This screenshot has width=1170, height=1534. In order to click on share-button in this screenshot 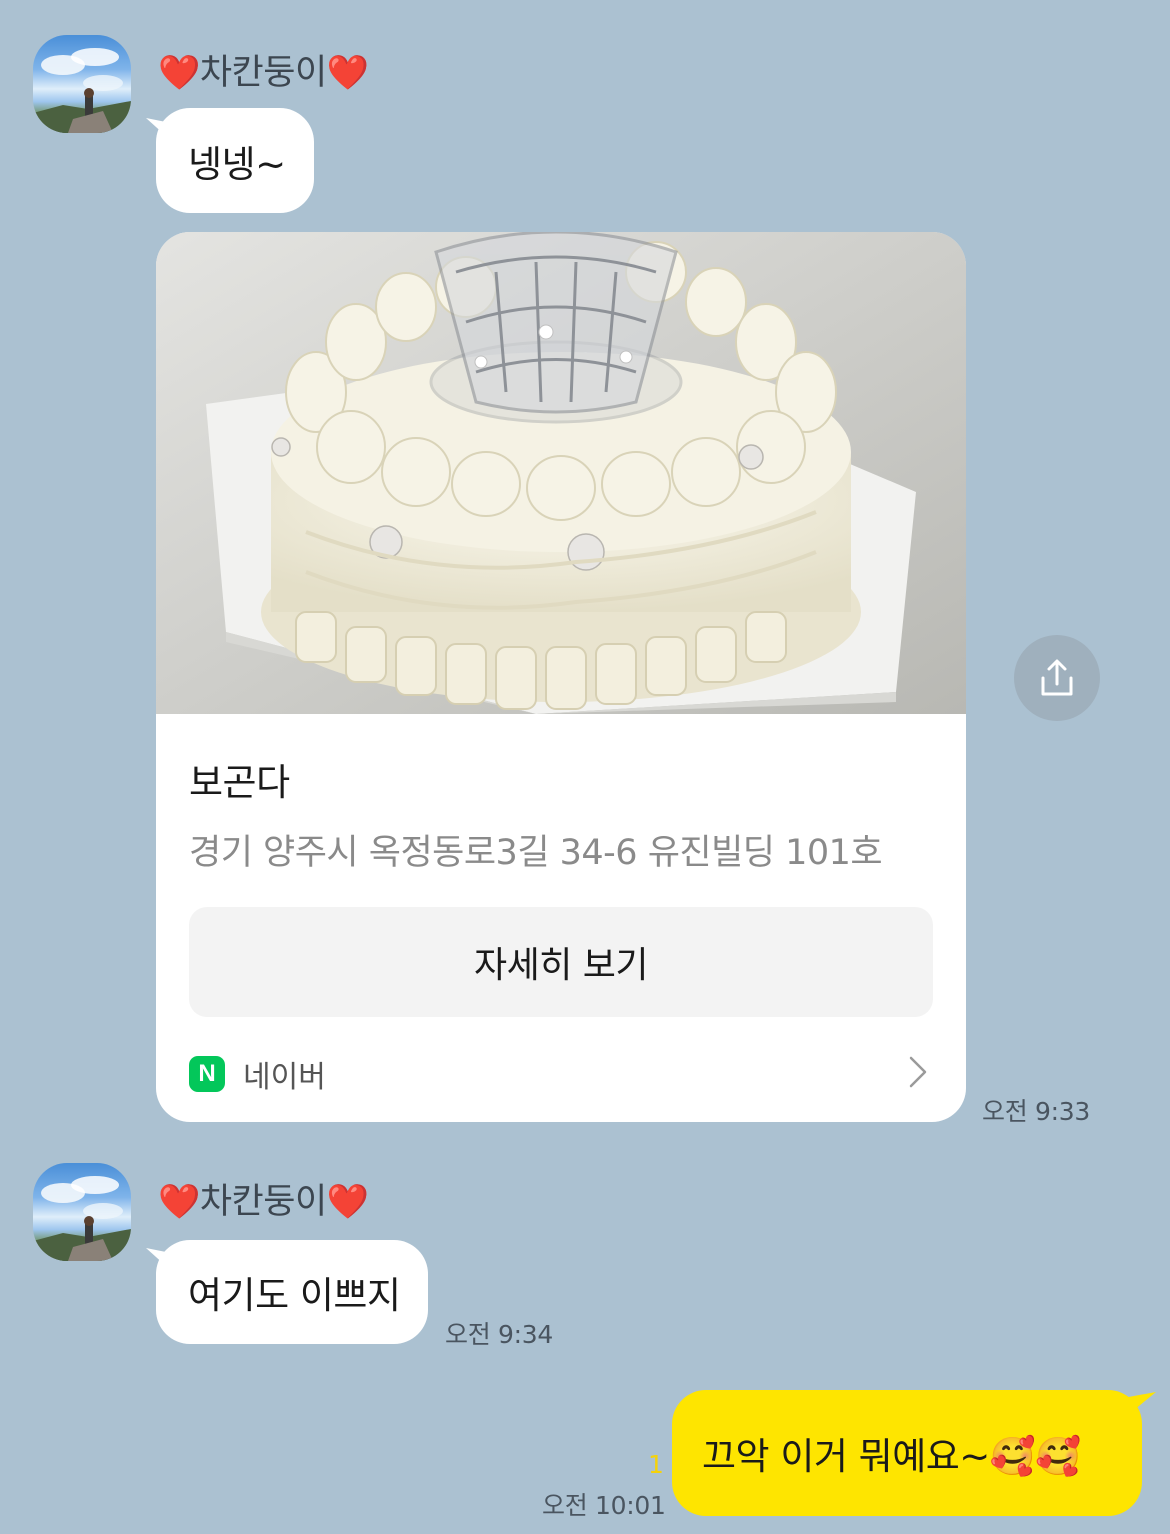, I will do `click(1057, 678)`.